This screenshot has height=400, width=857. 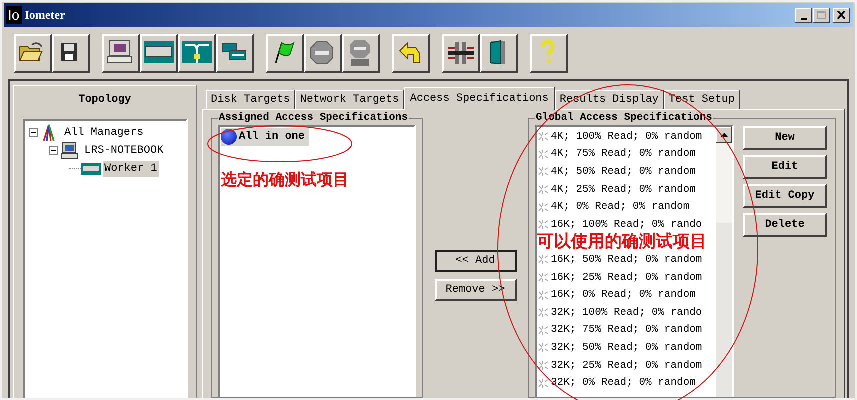 What do you see at coordinates (724, 183) in the screenshot?
I see `scroll-thumb` at bounding box center [724, 183].